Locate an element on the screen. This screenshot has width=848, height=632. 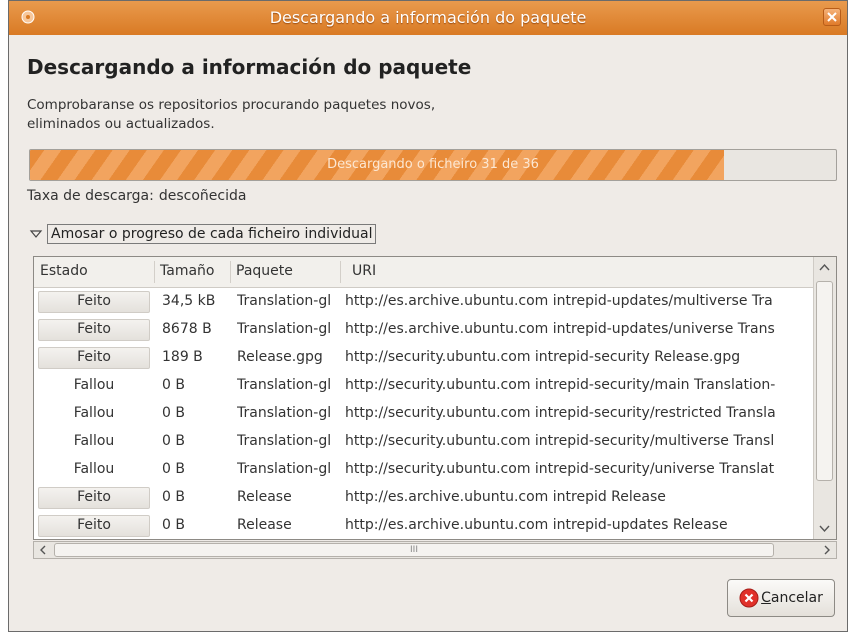
cancel-icon is located at coordinates (749, 598).